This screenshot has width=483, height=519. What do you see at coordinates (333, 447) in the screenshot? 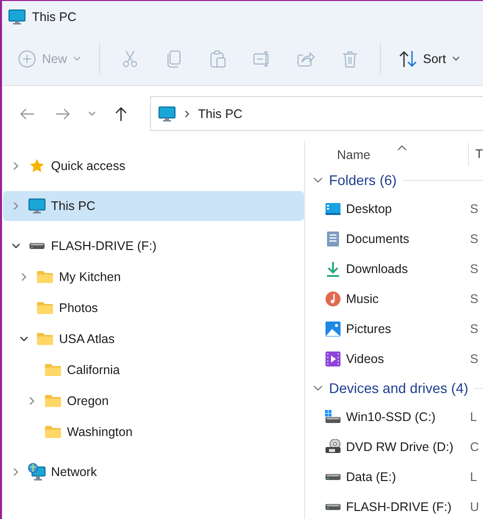
I see `disc-drive-icon` at bounding box center [333, 447].